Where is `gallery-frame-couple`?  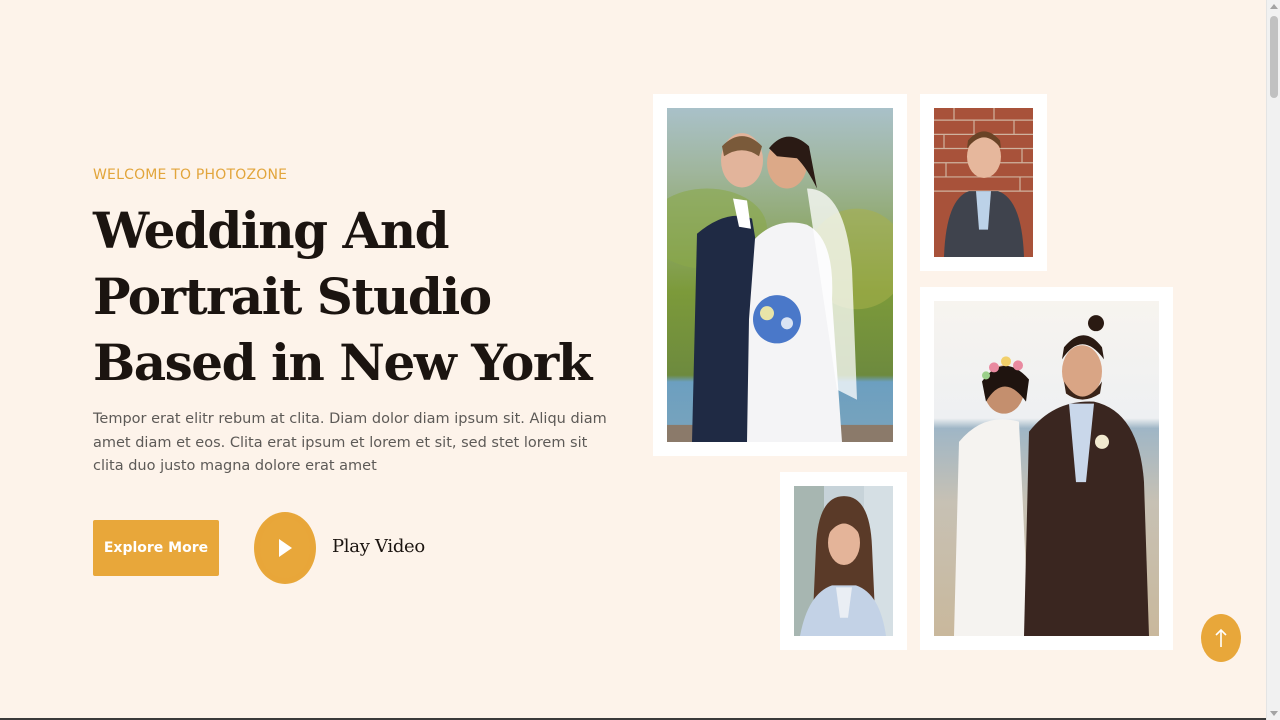 gallery-frame-couple is located at coordinates (1046, 468).